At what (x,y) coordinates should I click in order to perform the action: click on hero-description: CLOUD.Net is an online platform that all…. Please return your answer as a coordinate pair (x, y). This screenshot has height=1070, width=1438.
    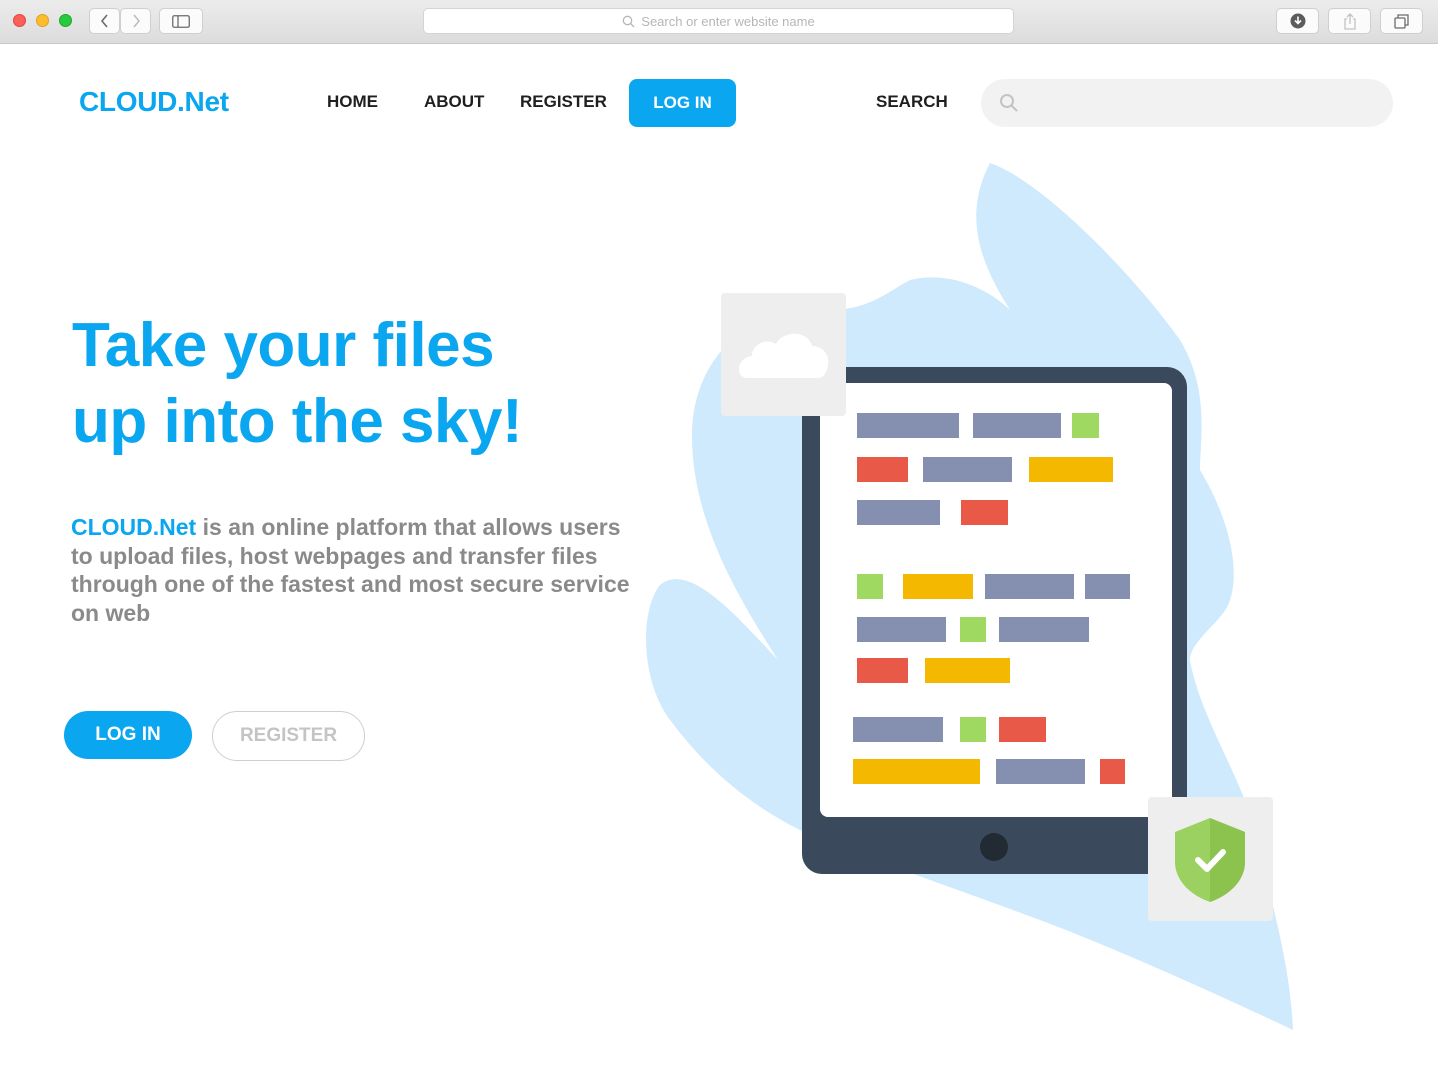
    Looking at the image, I should click on (351, 570).